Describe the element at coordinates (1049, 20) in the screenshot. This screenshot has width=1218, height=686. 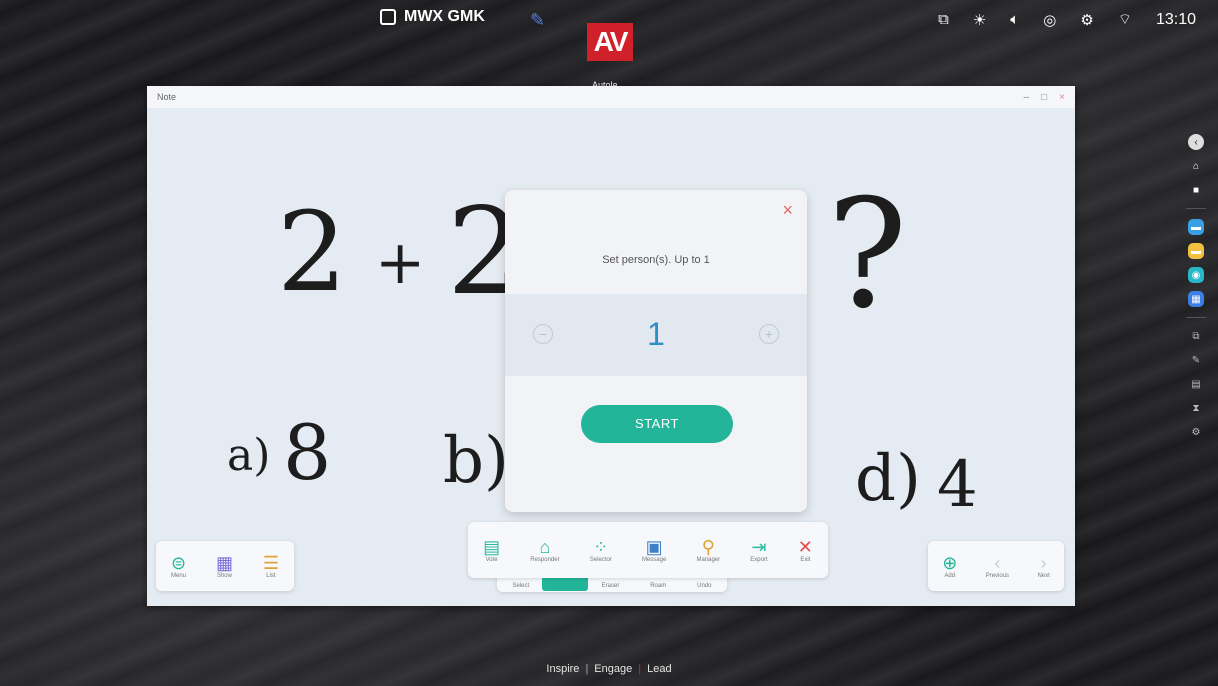
I see `eye-protection-icon: ◎` at that location.